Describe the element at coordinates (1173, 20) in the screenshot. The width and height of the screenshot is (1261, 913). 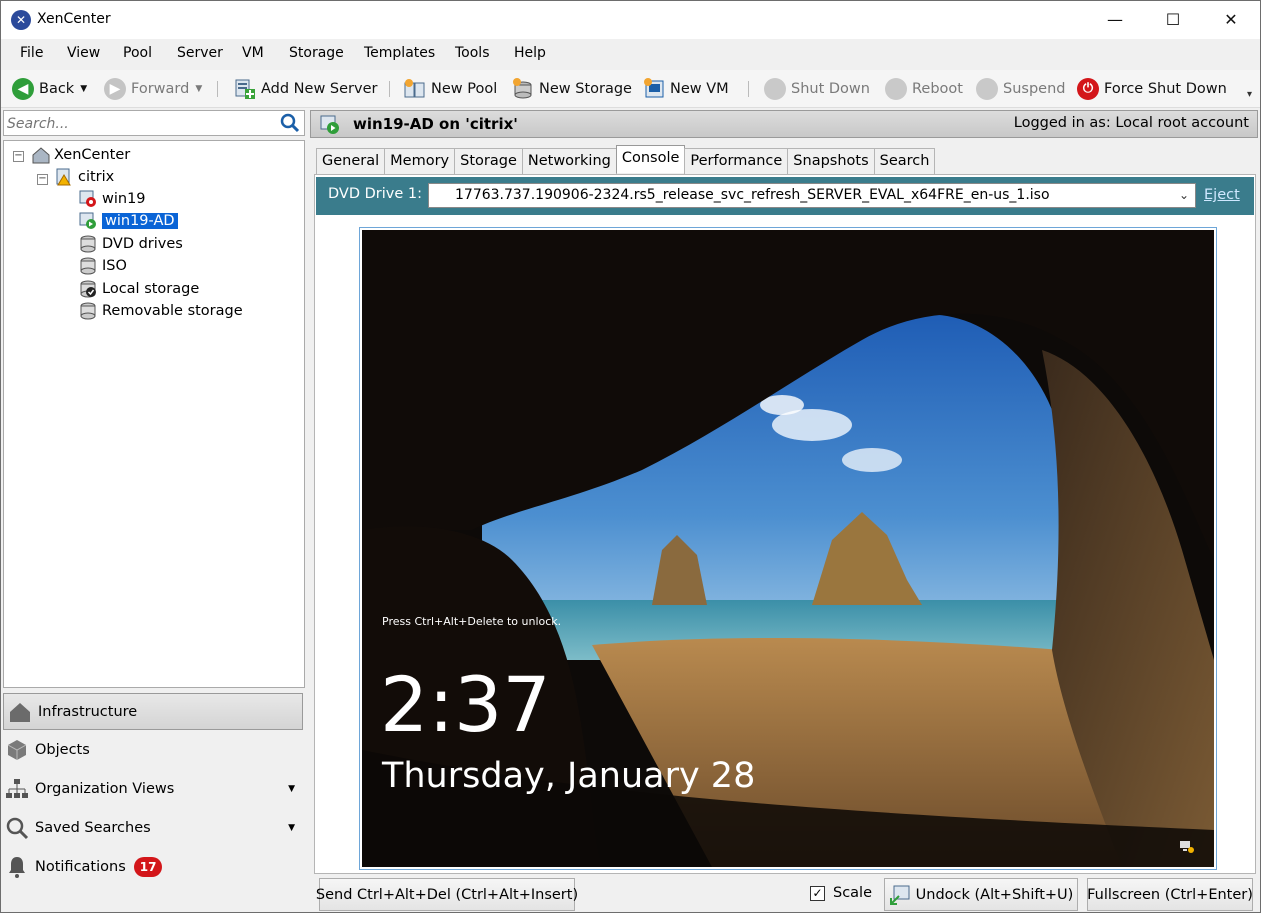
I see `maximize-button: ☐` at that location.